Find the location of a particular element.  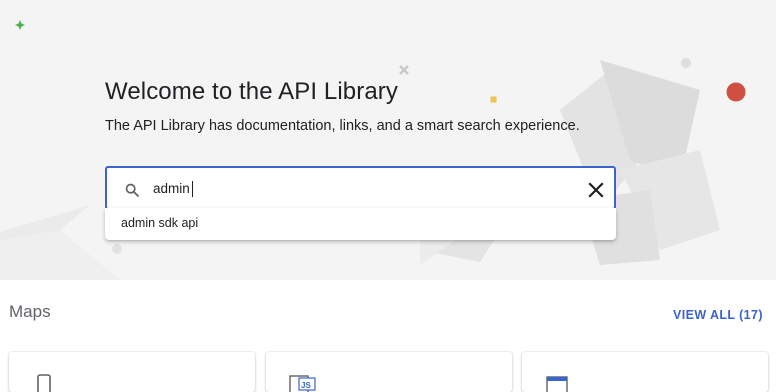

section-title: Maps is located at coordinates (30, 311).